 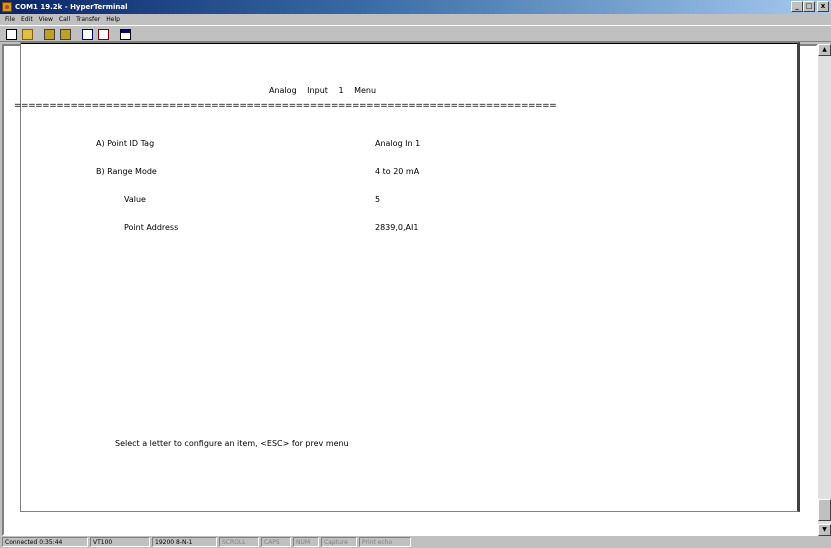 What do you see at coordinates (89, 19) in the screenshot?
I see `menu-transfer: Transfer` at bounding box center [89, 19].